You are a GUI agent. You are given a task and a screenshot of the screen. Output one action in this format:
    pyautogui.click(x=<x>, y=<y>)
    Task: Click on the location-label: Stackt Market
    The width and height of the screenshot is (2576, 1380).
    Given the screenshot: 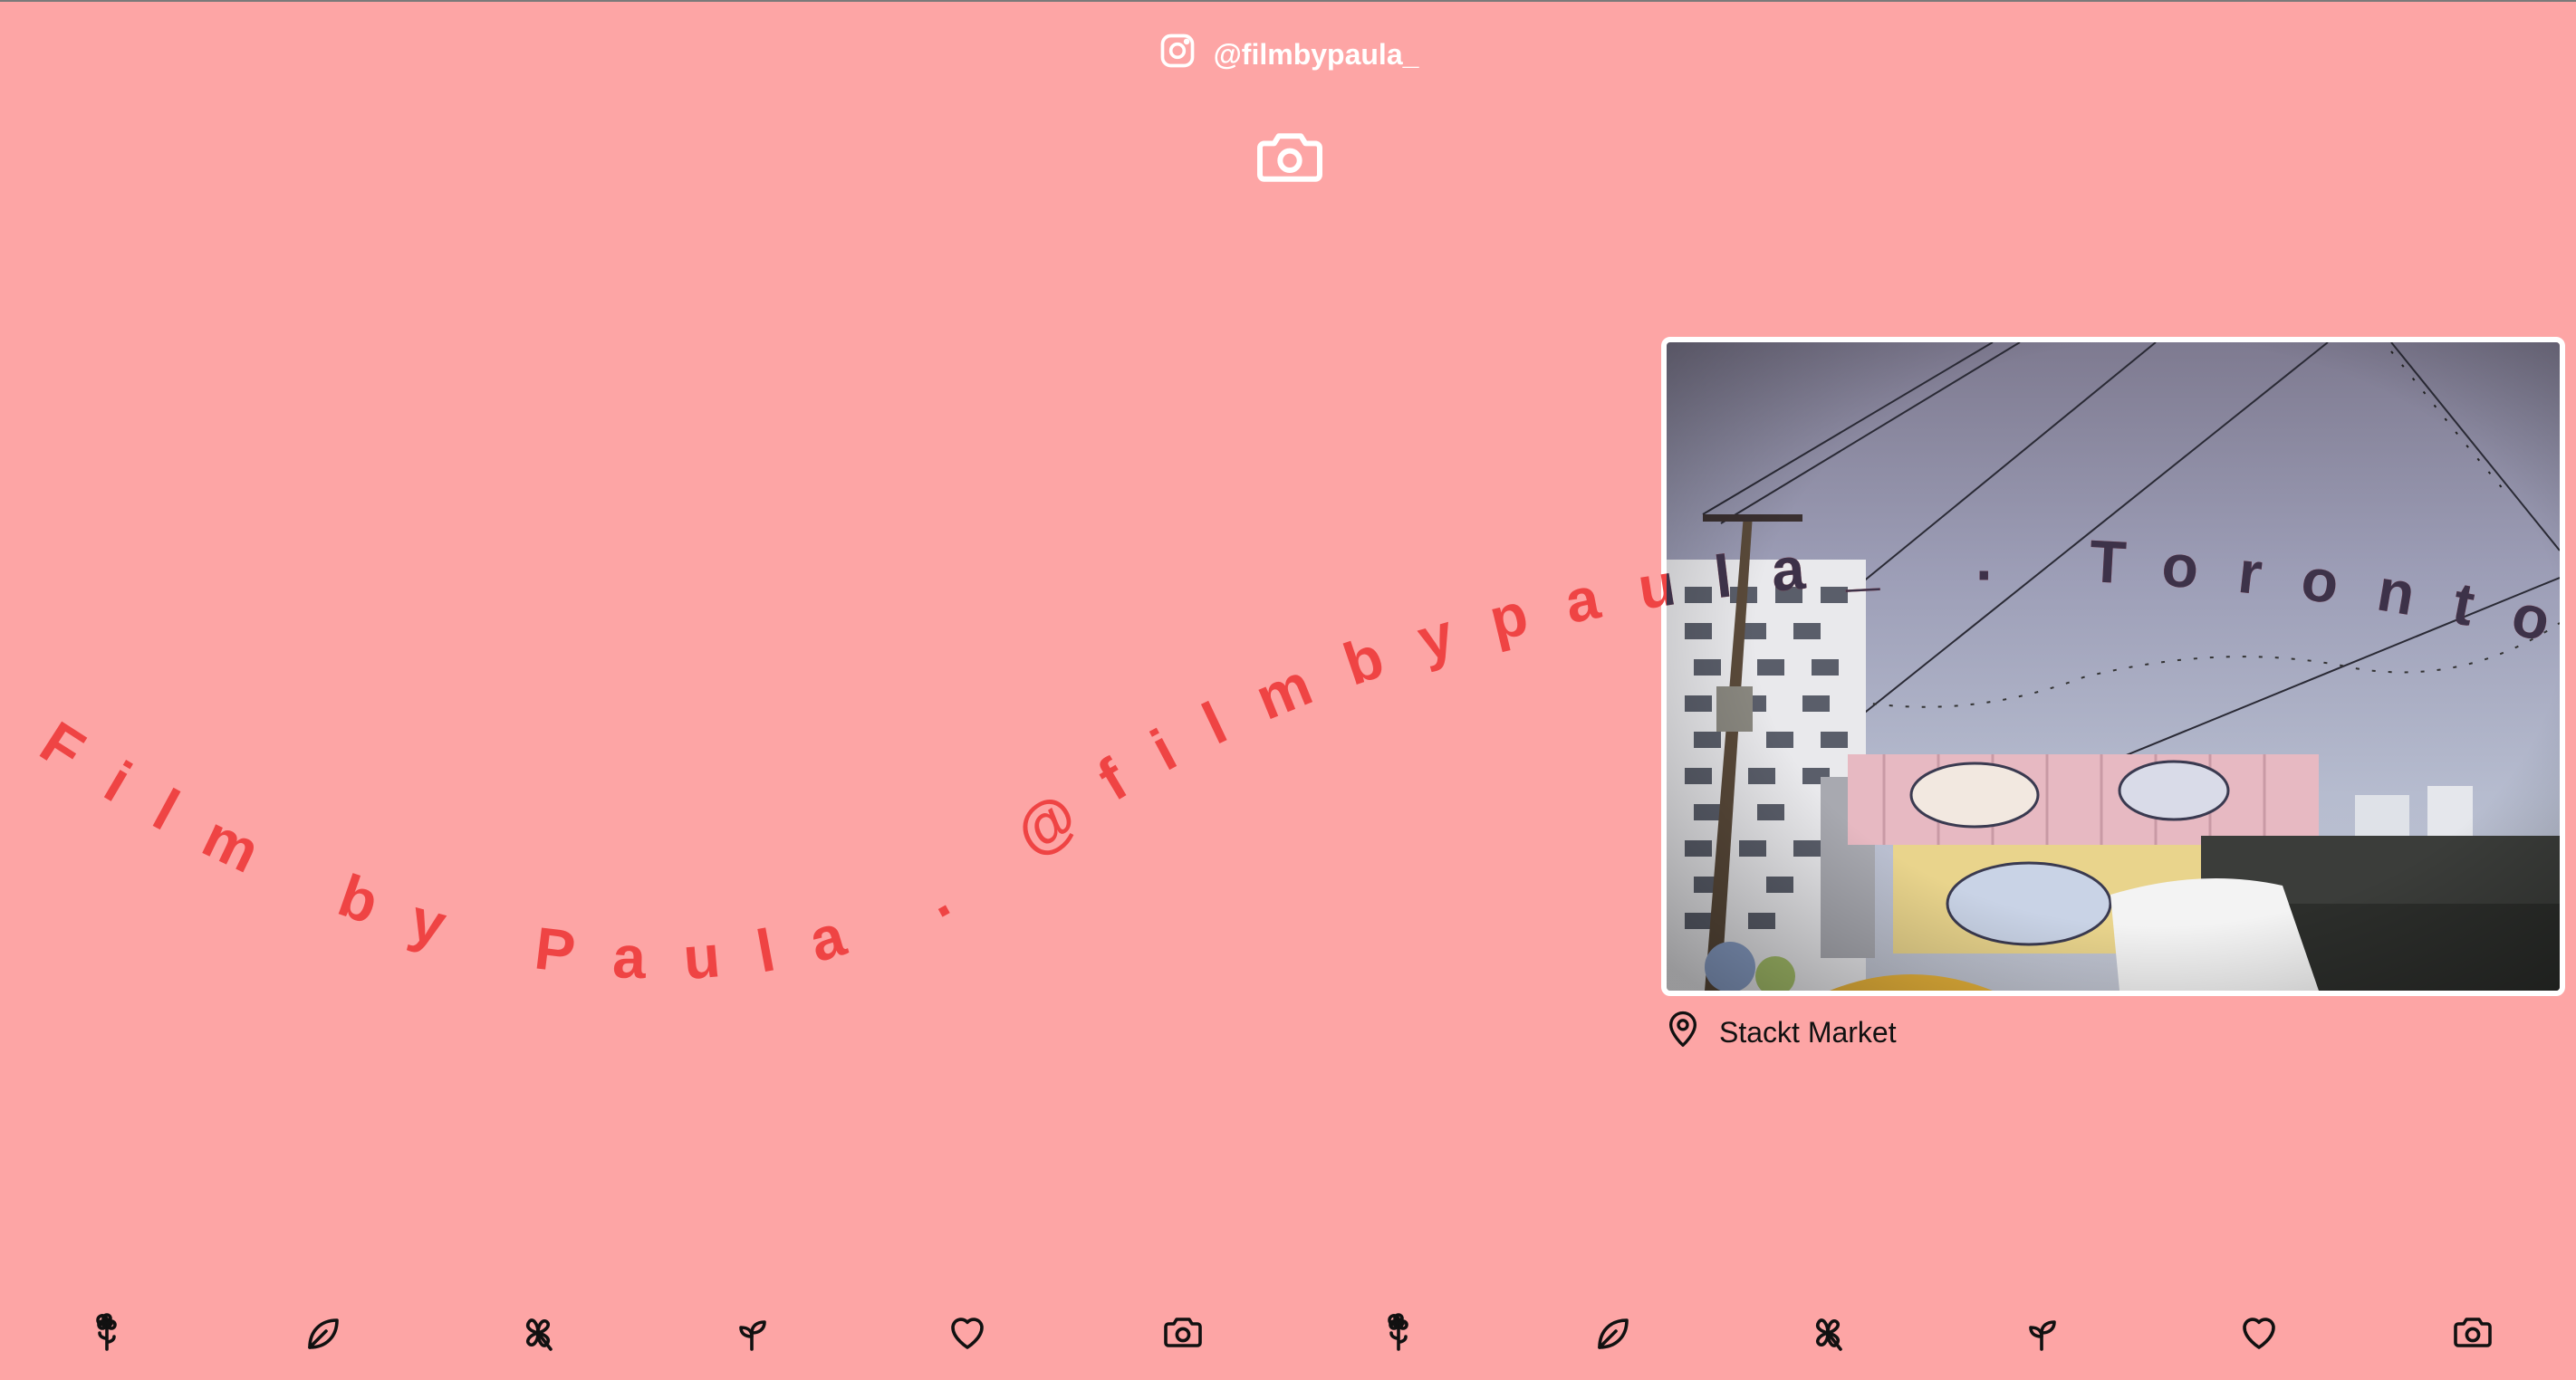 What is the action you would take?
    pyautogui.click(x=1808, y=1032)
    